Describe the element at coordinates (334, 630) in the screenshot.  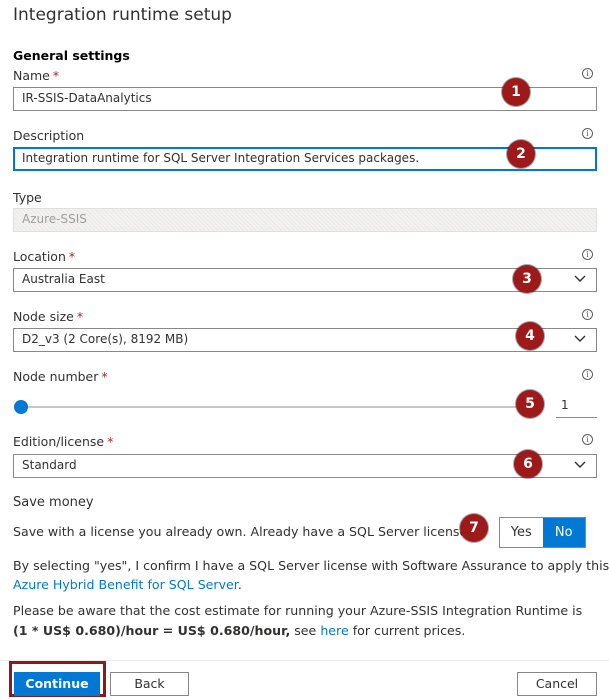
I see `prices-here-link: here` at that location.